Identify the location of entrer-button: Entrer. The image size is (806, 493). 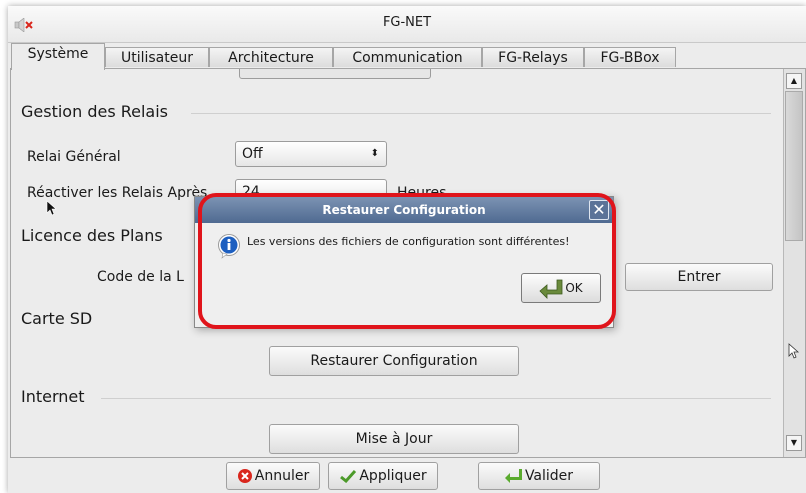
(699, 277).